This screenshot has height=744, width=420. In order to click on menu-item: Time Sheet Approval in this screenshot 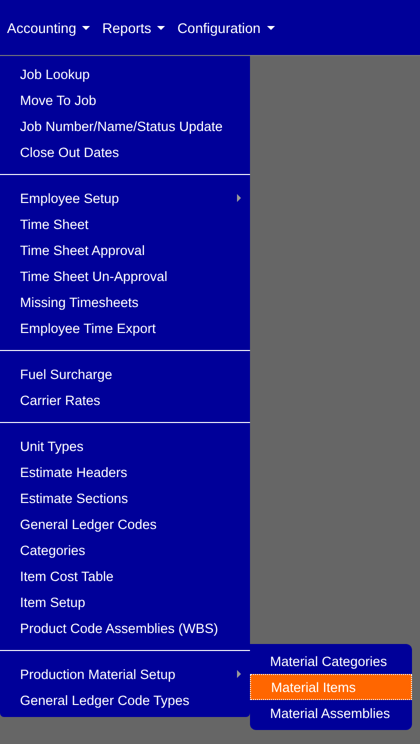, I will do `click(125, 250)`.